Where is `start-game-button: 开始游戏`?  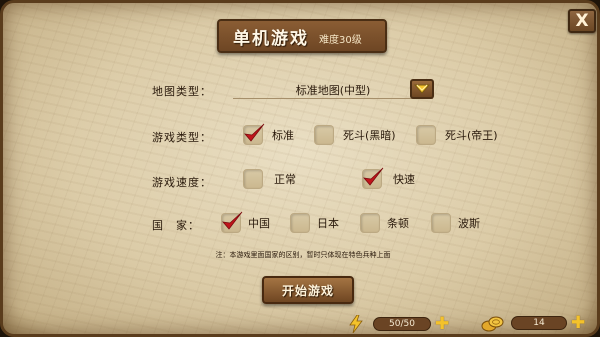
start-game-button: 开始游戏 is located at coordinates (308, 290).